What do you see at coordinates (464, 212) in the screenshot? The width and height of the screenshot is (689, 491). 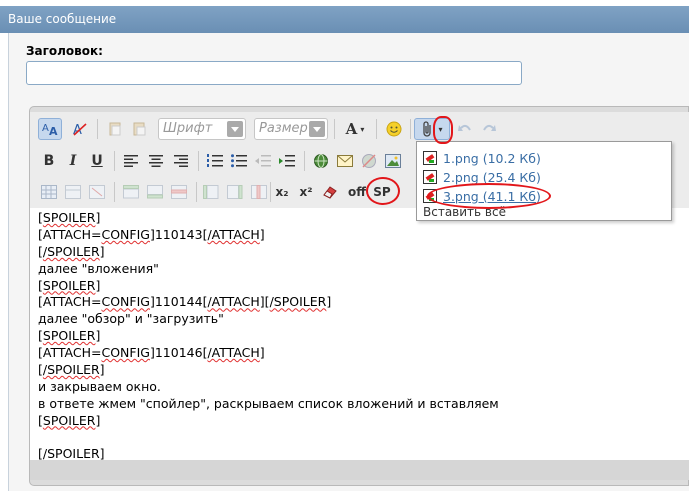 I see `insert-all-button: Вставить всё` at bounding box center [464, 212].